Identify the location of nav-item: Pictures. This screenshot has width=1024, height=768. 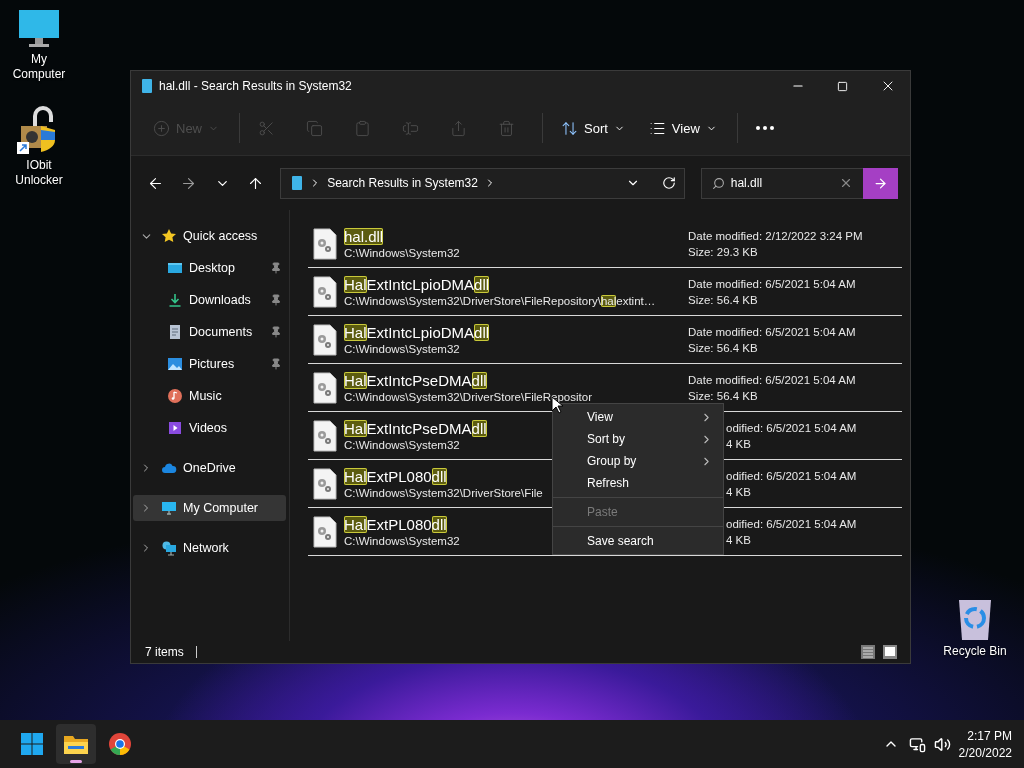
(209, 364).